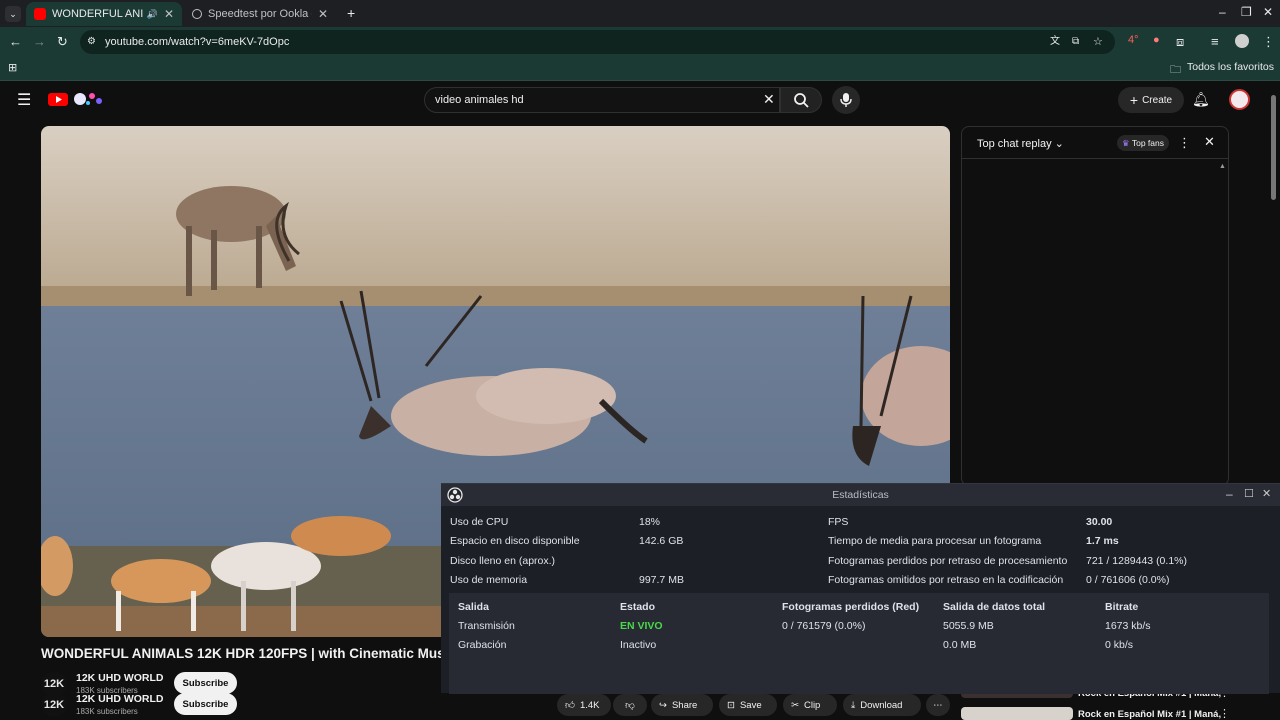 The width and height of the screenshot is (1280, 720). I want to click on extension-icon: ●, so click(1156, 40).